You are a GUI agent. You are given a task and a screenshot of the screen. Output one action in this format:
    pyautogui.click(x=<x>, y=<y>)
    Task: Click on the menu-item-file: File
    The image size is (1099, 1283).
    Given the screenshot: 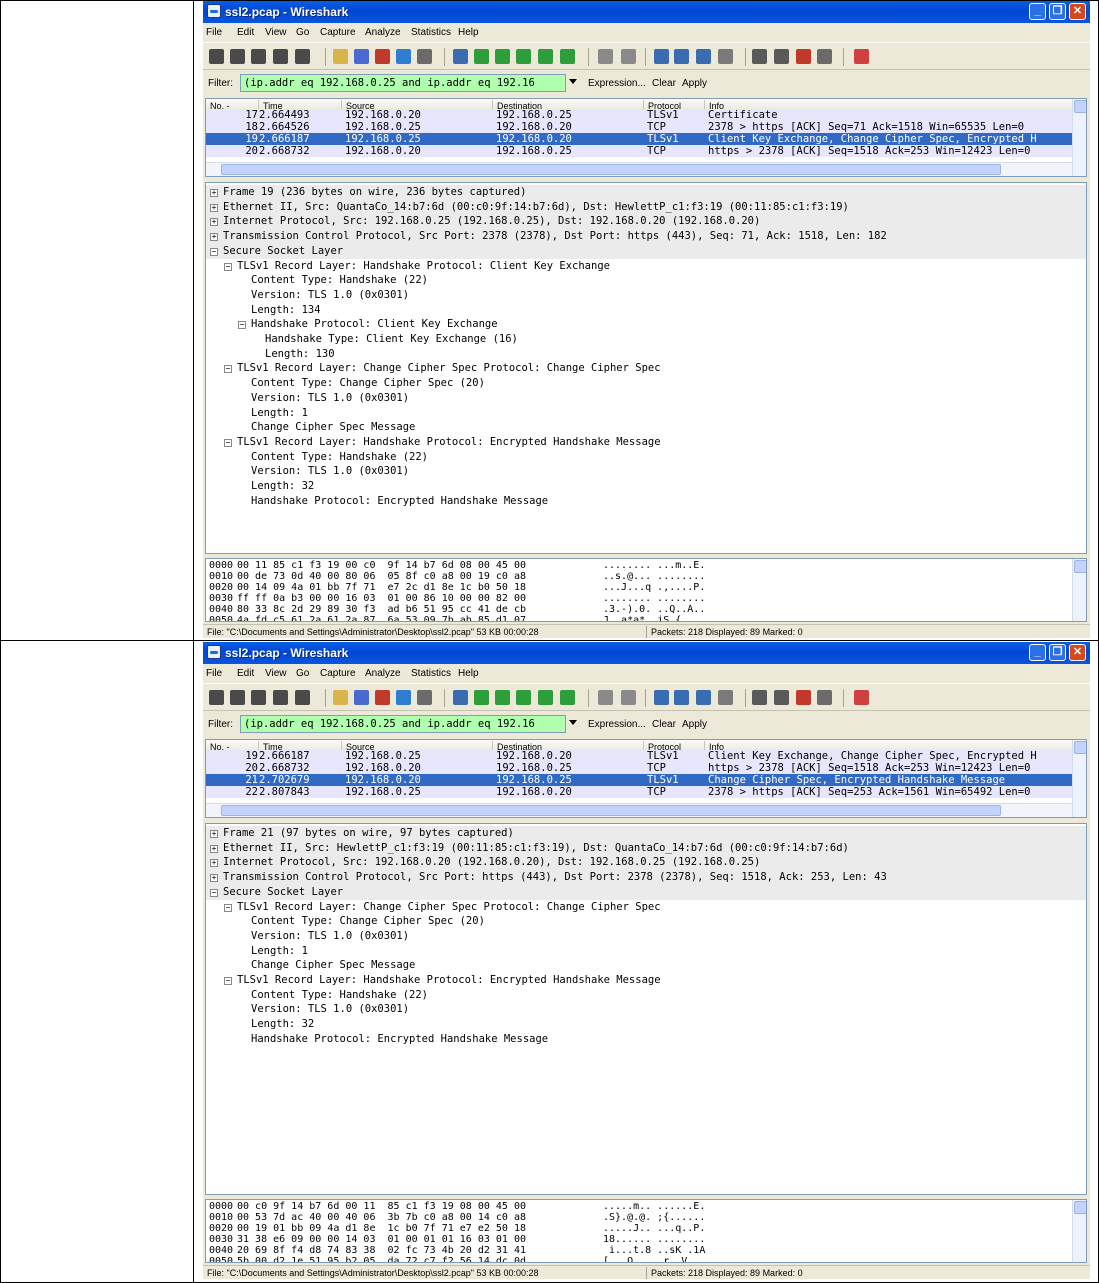 What is the action you would take?
    pyautogui.click(x=214, y=673)
    